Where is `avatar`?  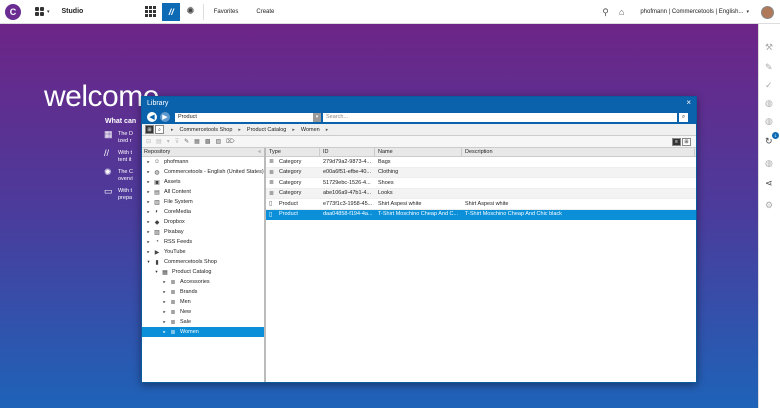 avatar is located at coordinates (767, 12).